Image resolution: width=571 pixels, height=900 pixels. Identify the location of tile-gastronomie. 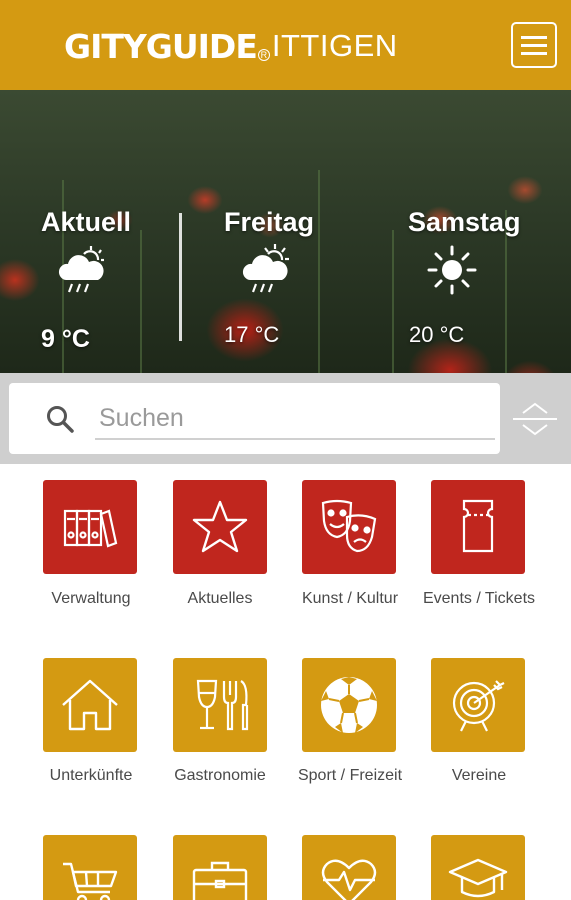
(220, 705).